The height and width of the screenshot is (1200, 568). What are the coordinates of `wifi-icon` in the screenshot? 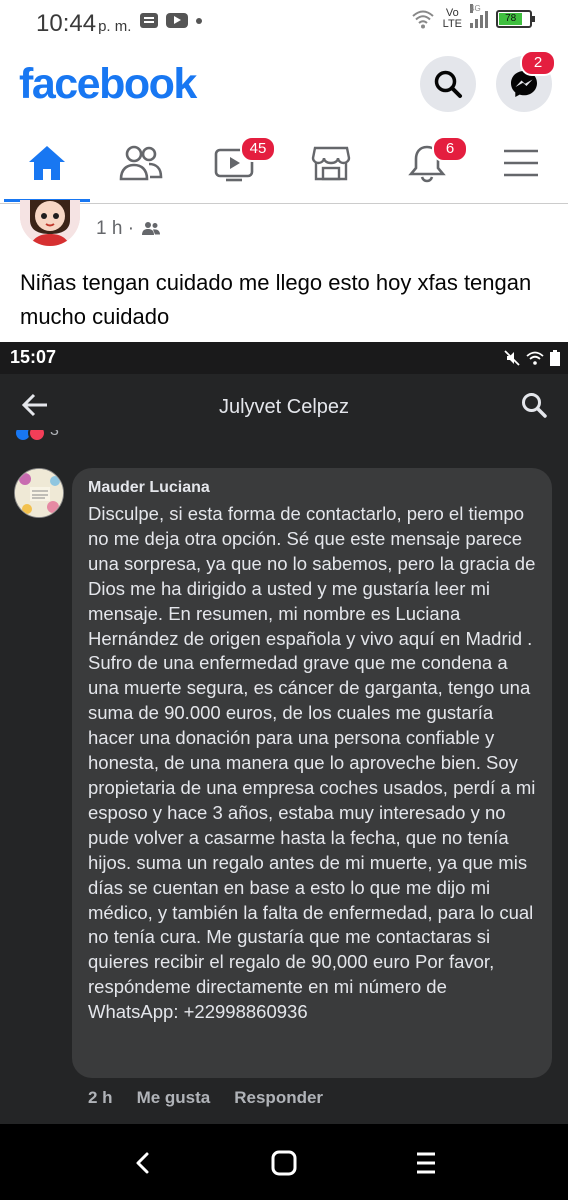 It's located at (422, 19).